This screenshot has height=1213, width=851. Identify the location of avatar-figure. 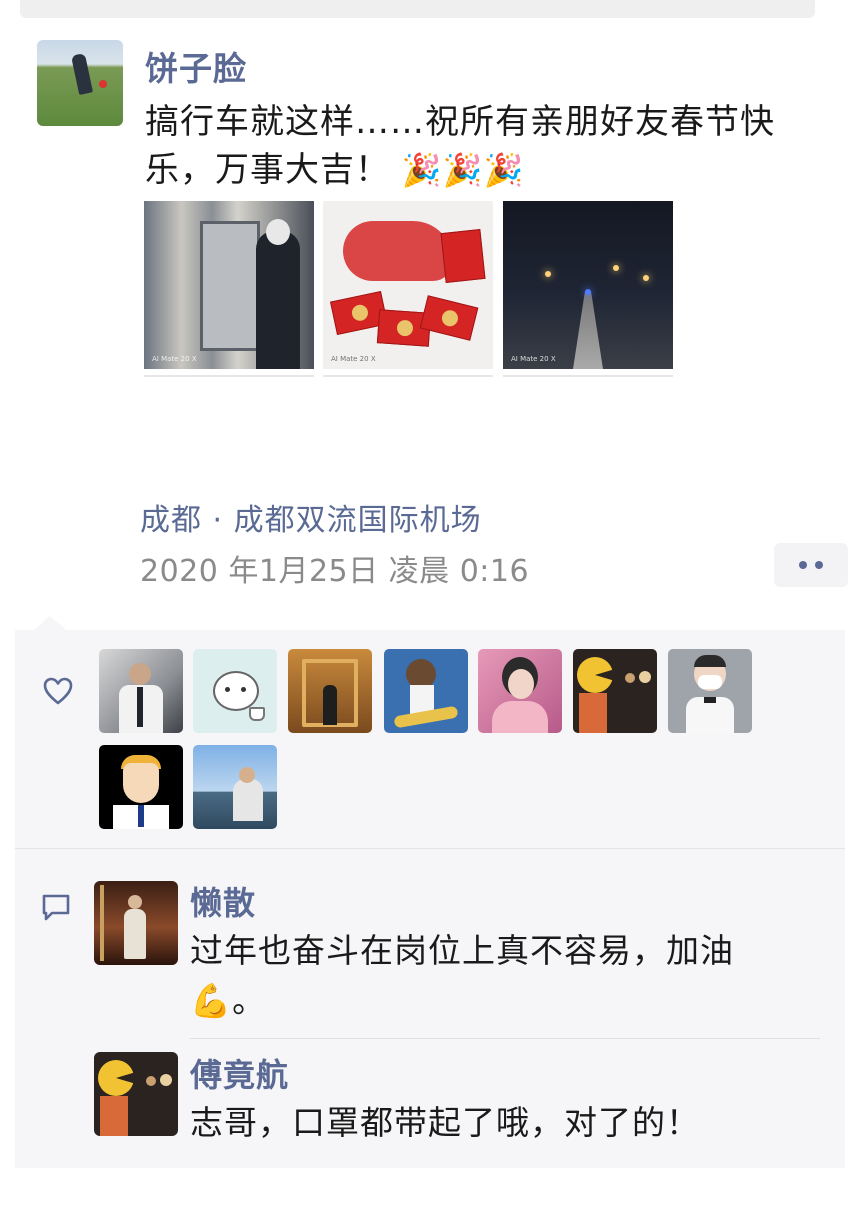
(82, 74).